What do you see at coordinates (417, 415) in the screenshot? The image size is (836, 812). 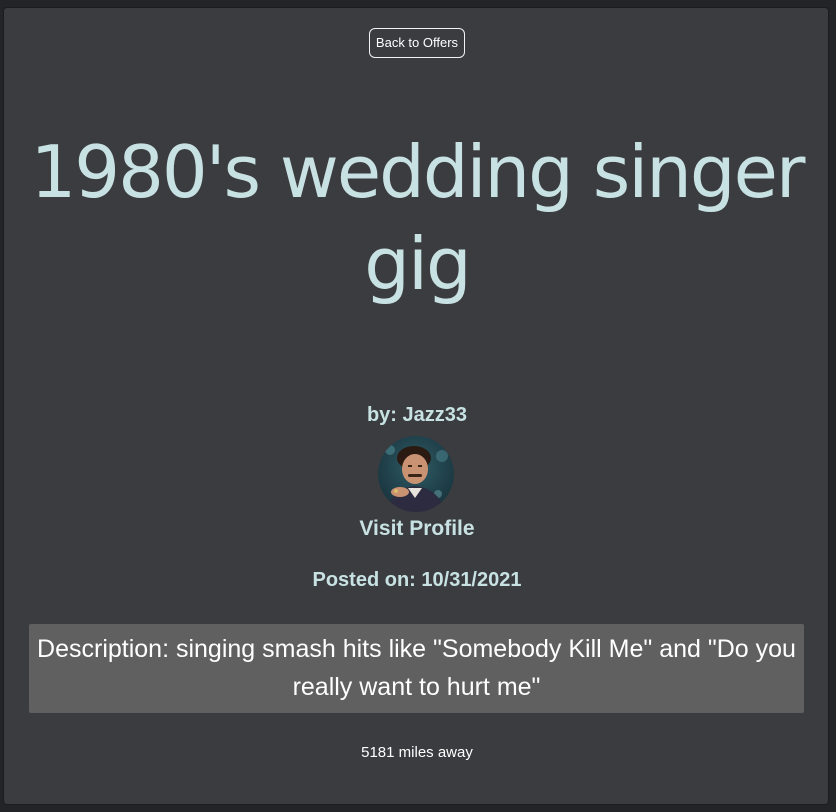 I see `offer-author: by: Jazz33` at bounding box center [417, 415].